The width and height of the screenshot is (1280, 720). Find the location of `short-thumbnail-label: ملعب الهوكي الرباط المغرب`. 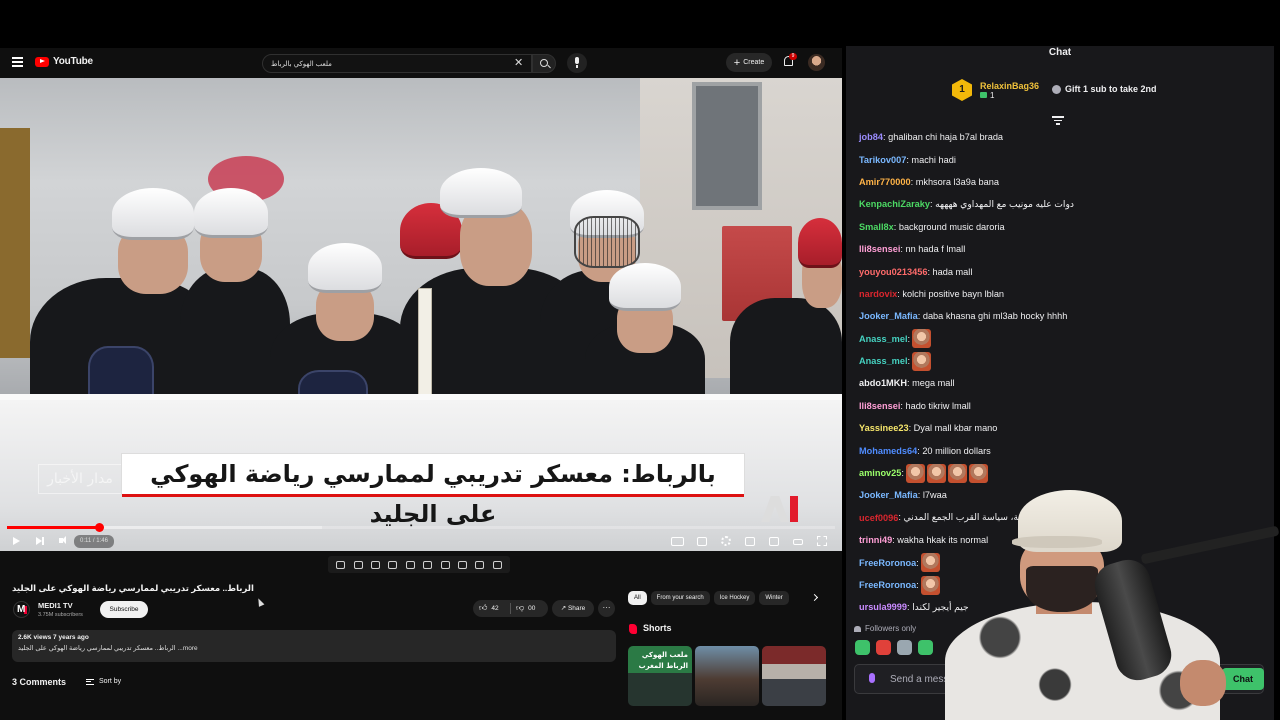

short-thumbnail-label: ملعب الهوكي الرباط المغرب is located at coordinates (663, 660).